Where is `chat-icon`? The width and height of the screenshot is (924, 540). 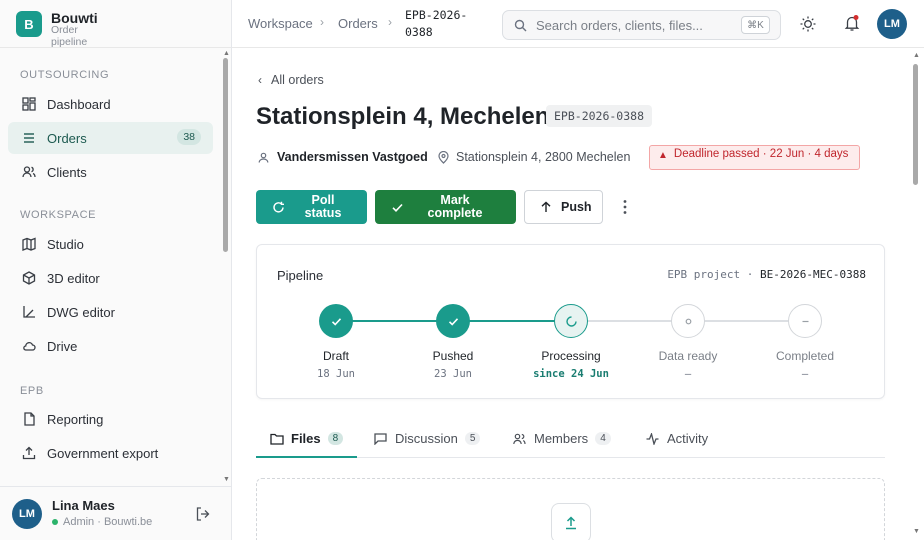 chat-icon is located at coordinates (380, 438).